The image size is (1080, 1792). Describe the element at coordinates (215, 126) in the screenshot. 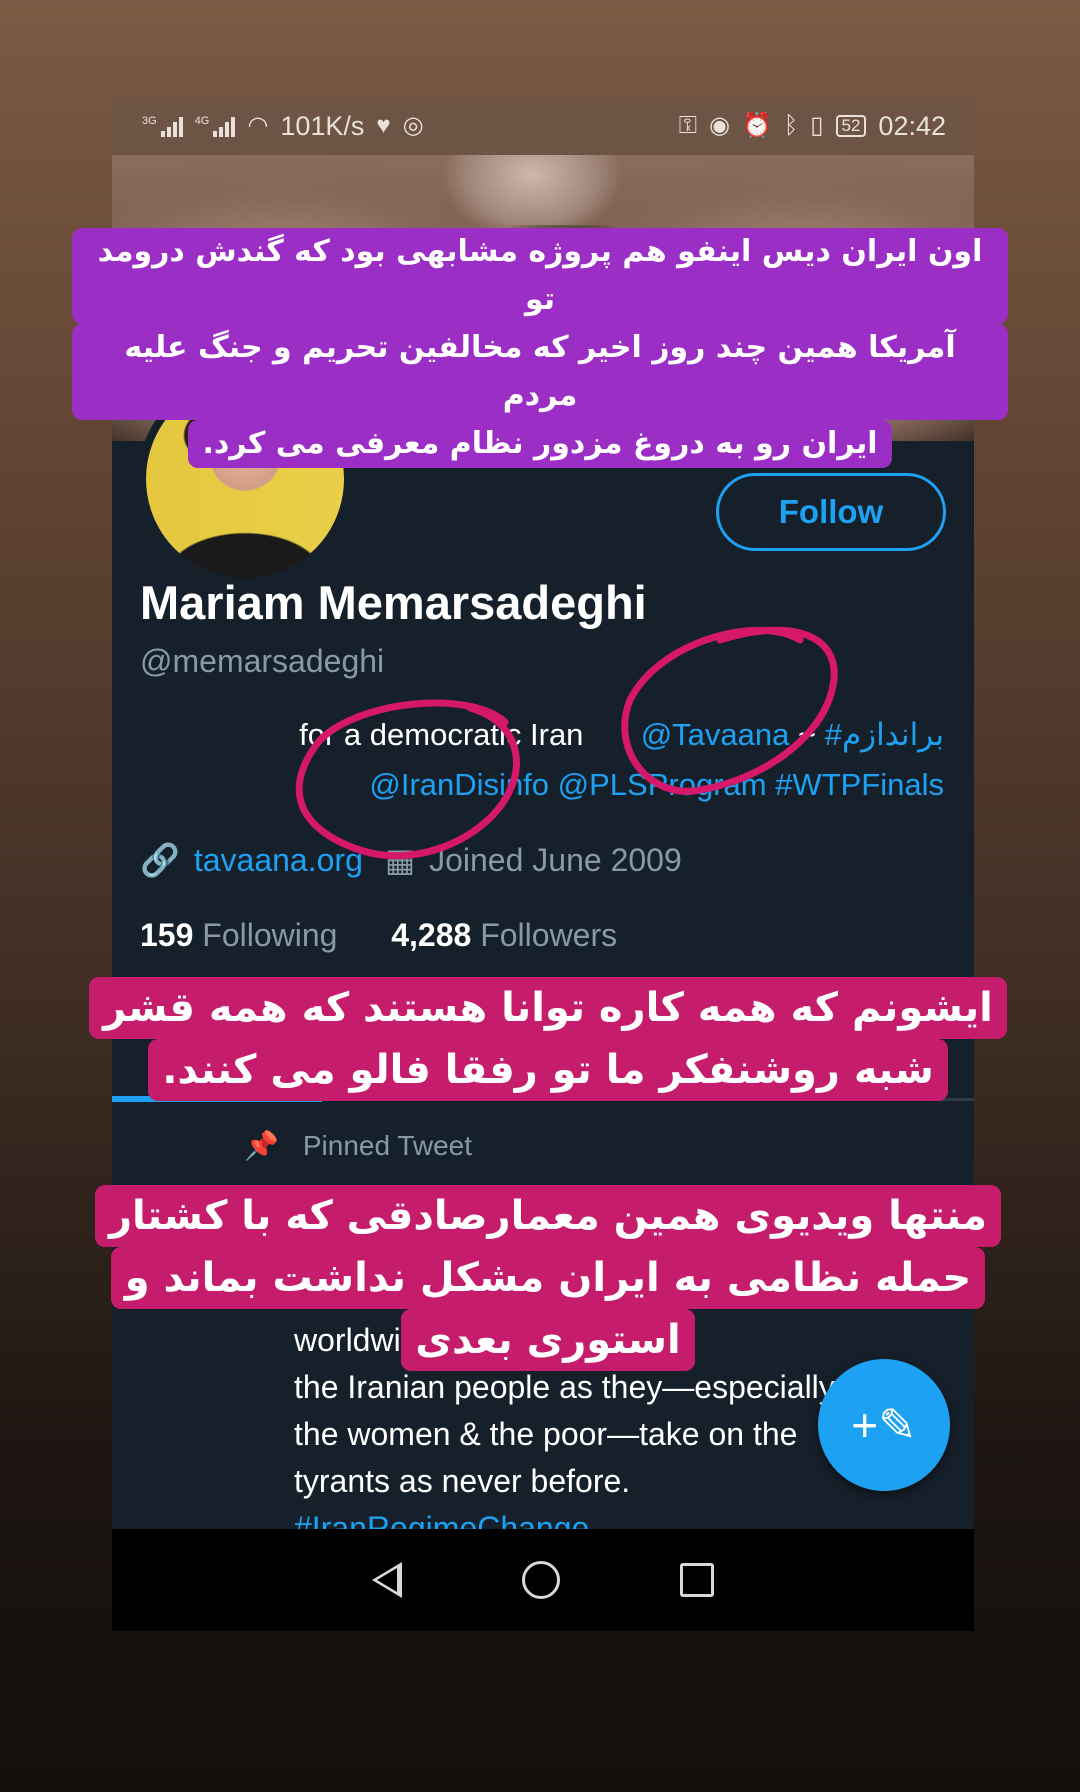

I see `signal-4g-icon: 4G` at that location.